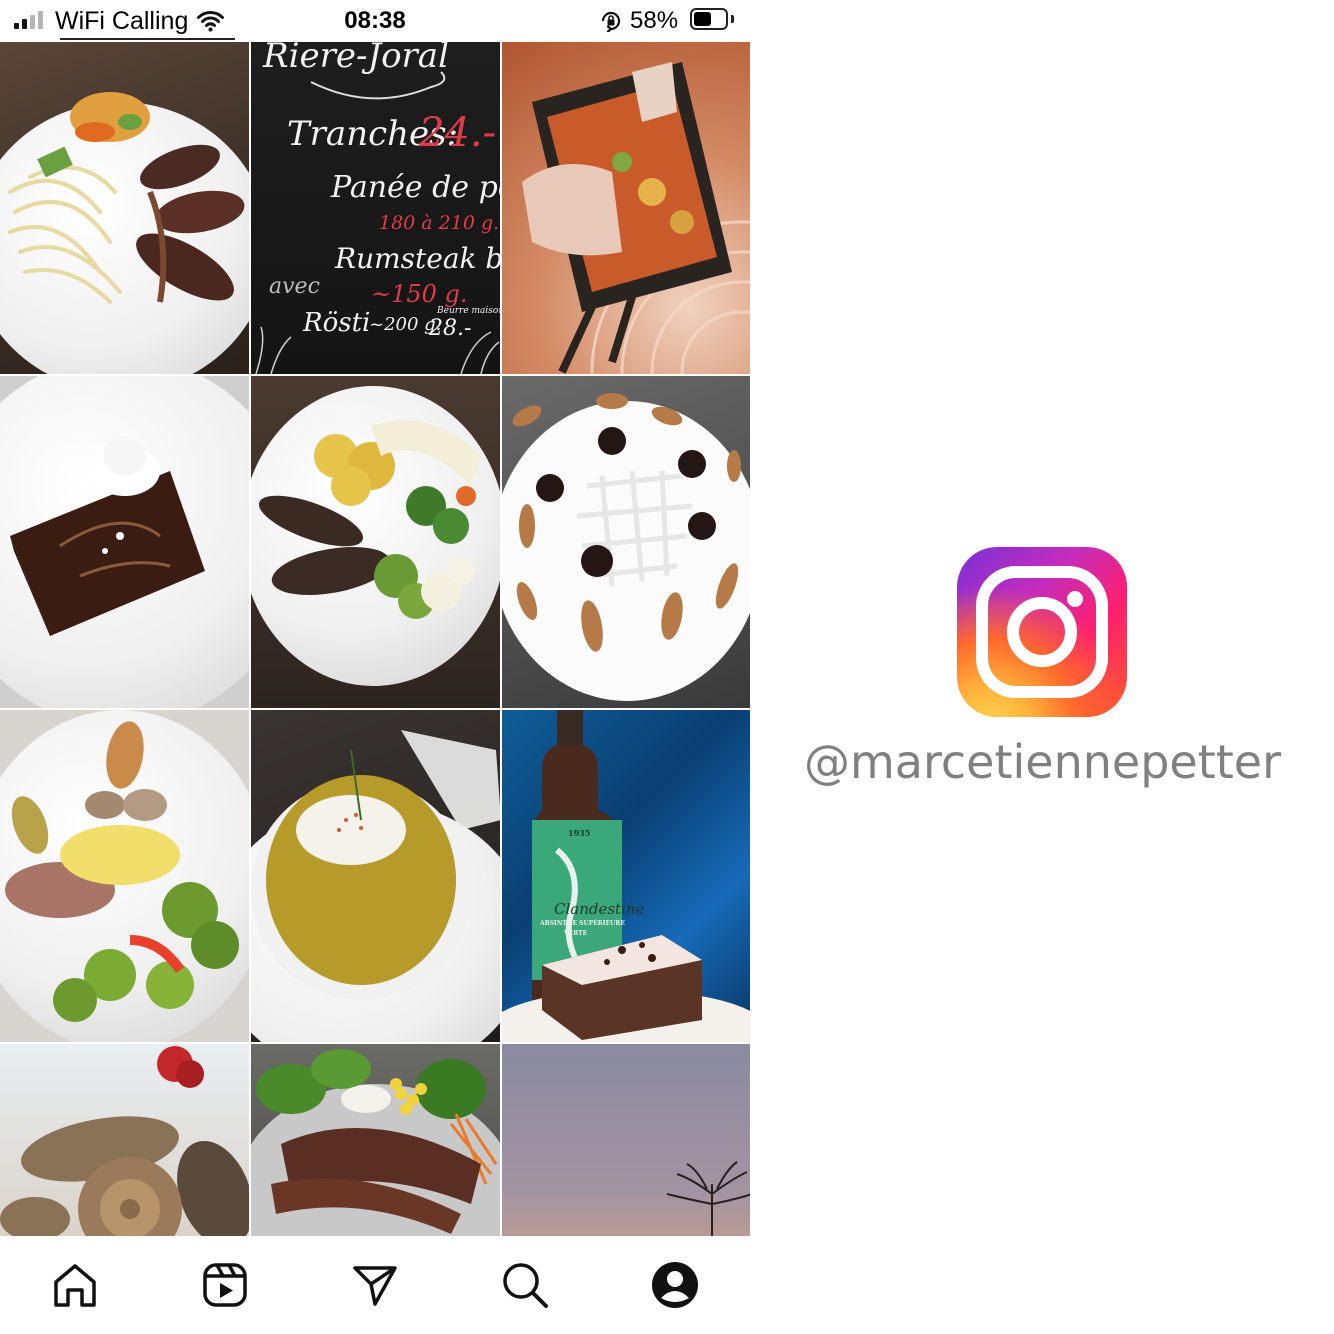 The height and width of the screenshot is (1334, 1334). Describe the element at coordinates (654, 20) in the screenshot. I see `battery-percent: 58%` at that location.